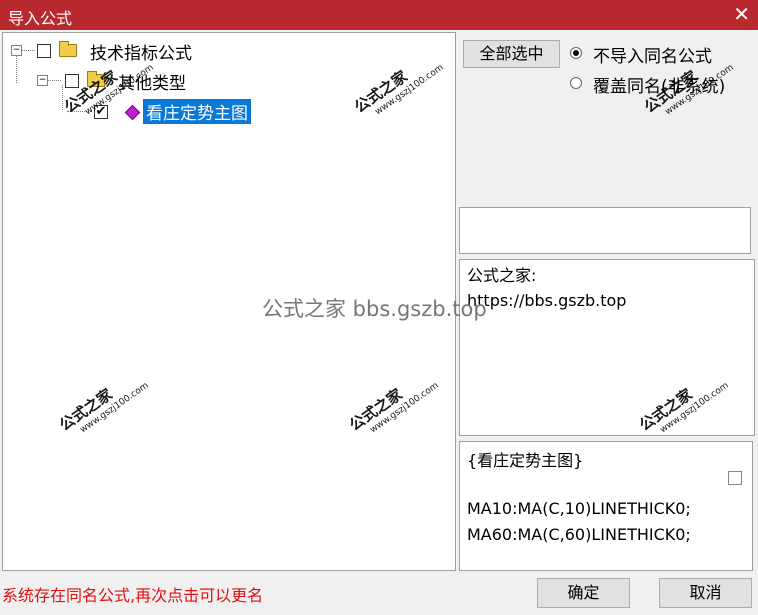 The image size is (758, 615). I want to click on formula-icon, so click(132, 112).